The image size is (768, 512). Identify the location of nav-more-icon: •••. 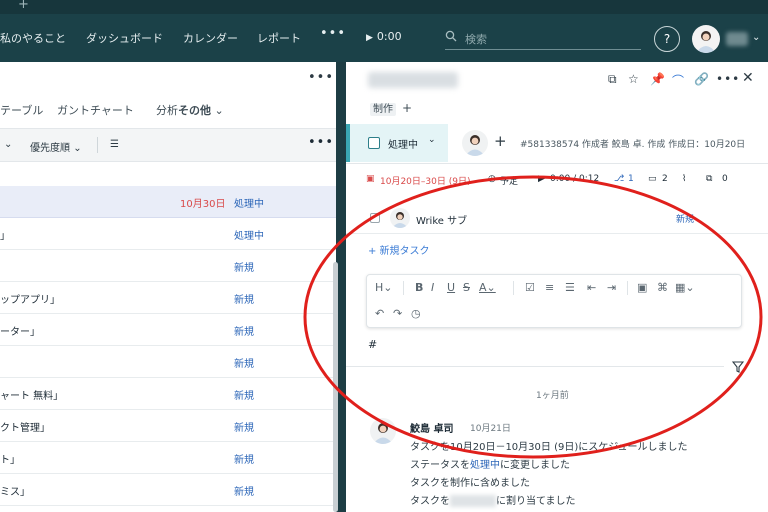
(333, 33).